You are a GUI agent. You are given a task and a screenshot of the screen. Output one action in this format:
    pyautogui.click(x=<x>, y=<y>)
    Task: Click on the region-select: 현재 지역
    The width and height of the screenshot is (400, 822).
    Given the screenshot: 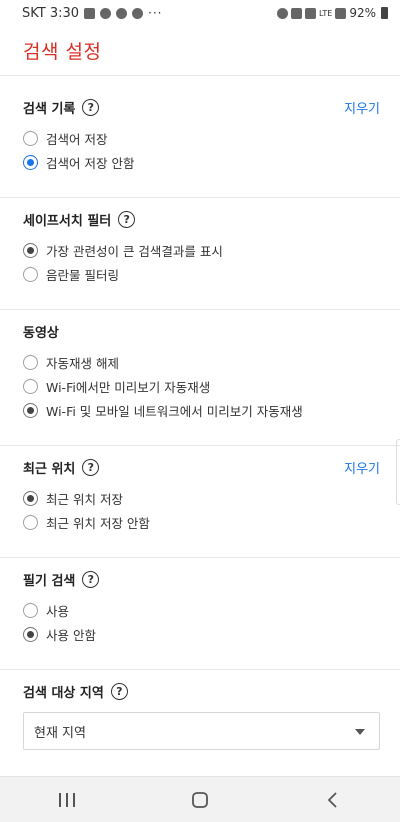 What is the action you would take?
    pyautogui.click(x=201, y=731)
    